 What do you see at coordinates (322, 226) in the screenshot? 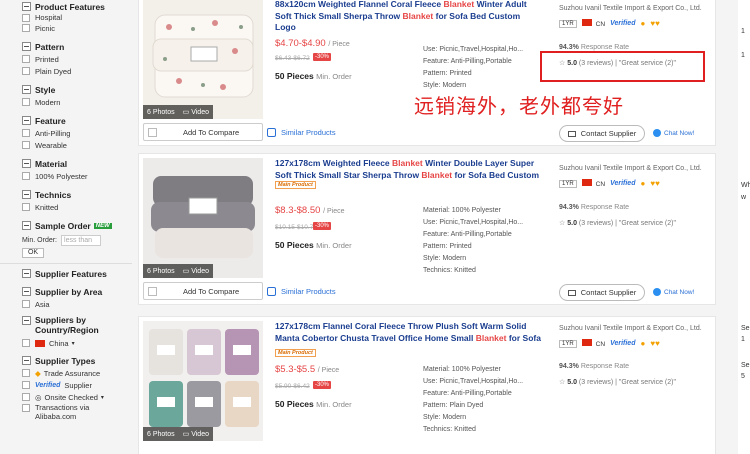
I see `discount-badge: -30%` at bounding box center [322, 226].